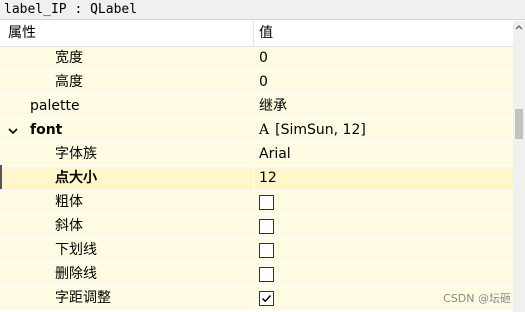 The image size is (525, 312). What do you see at coordinates (46, 130) in the screenshot?
I see `property-name: font` at bounding box center [46, 130].